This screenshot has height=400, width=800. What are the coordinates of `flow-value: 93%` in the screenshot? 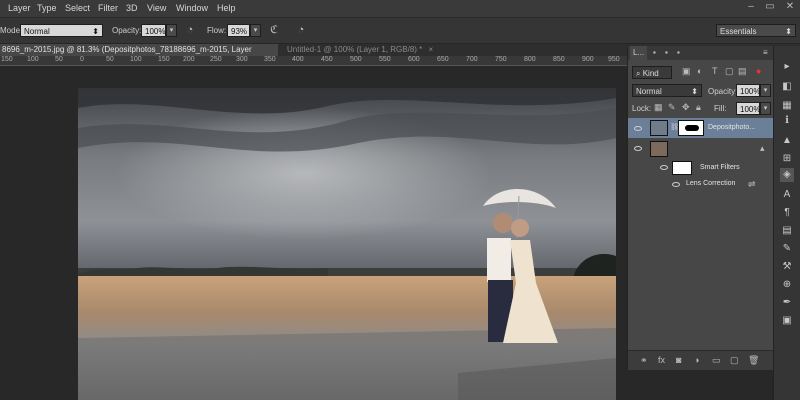 It's located at (239, 31).